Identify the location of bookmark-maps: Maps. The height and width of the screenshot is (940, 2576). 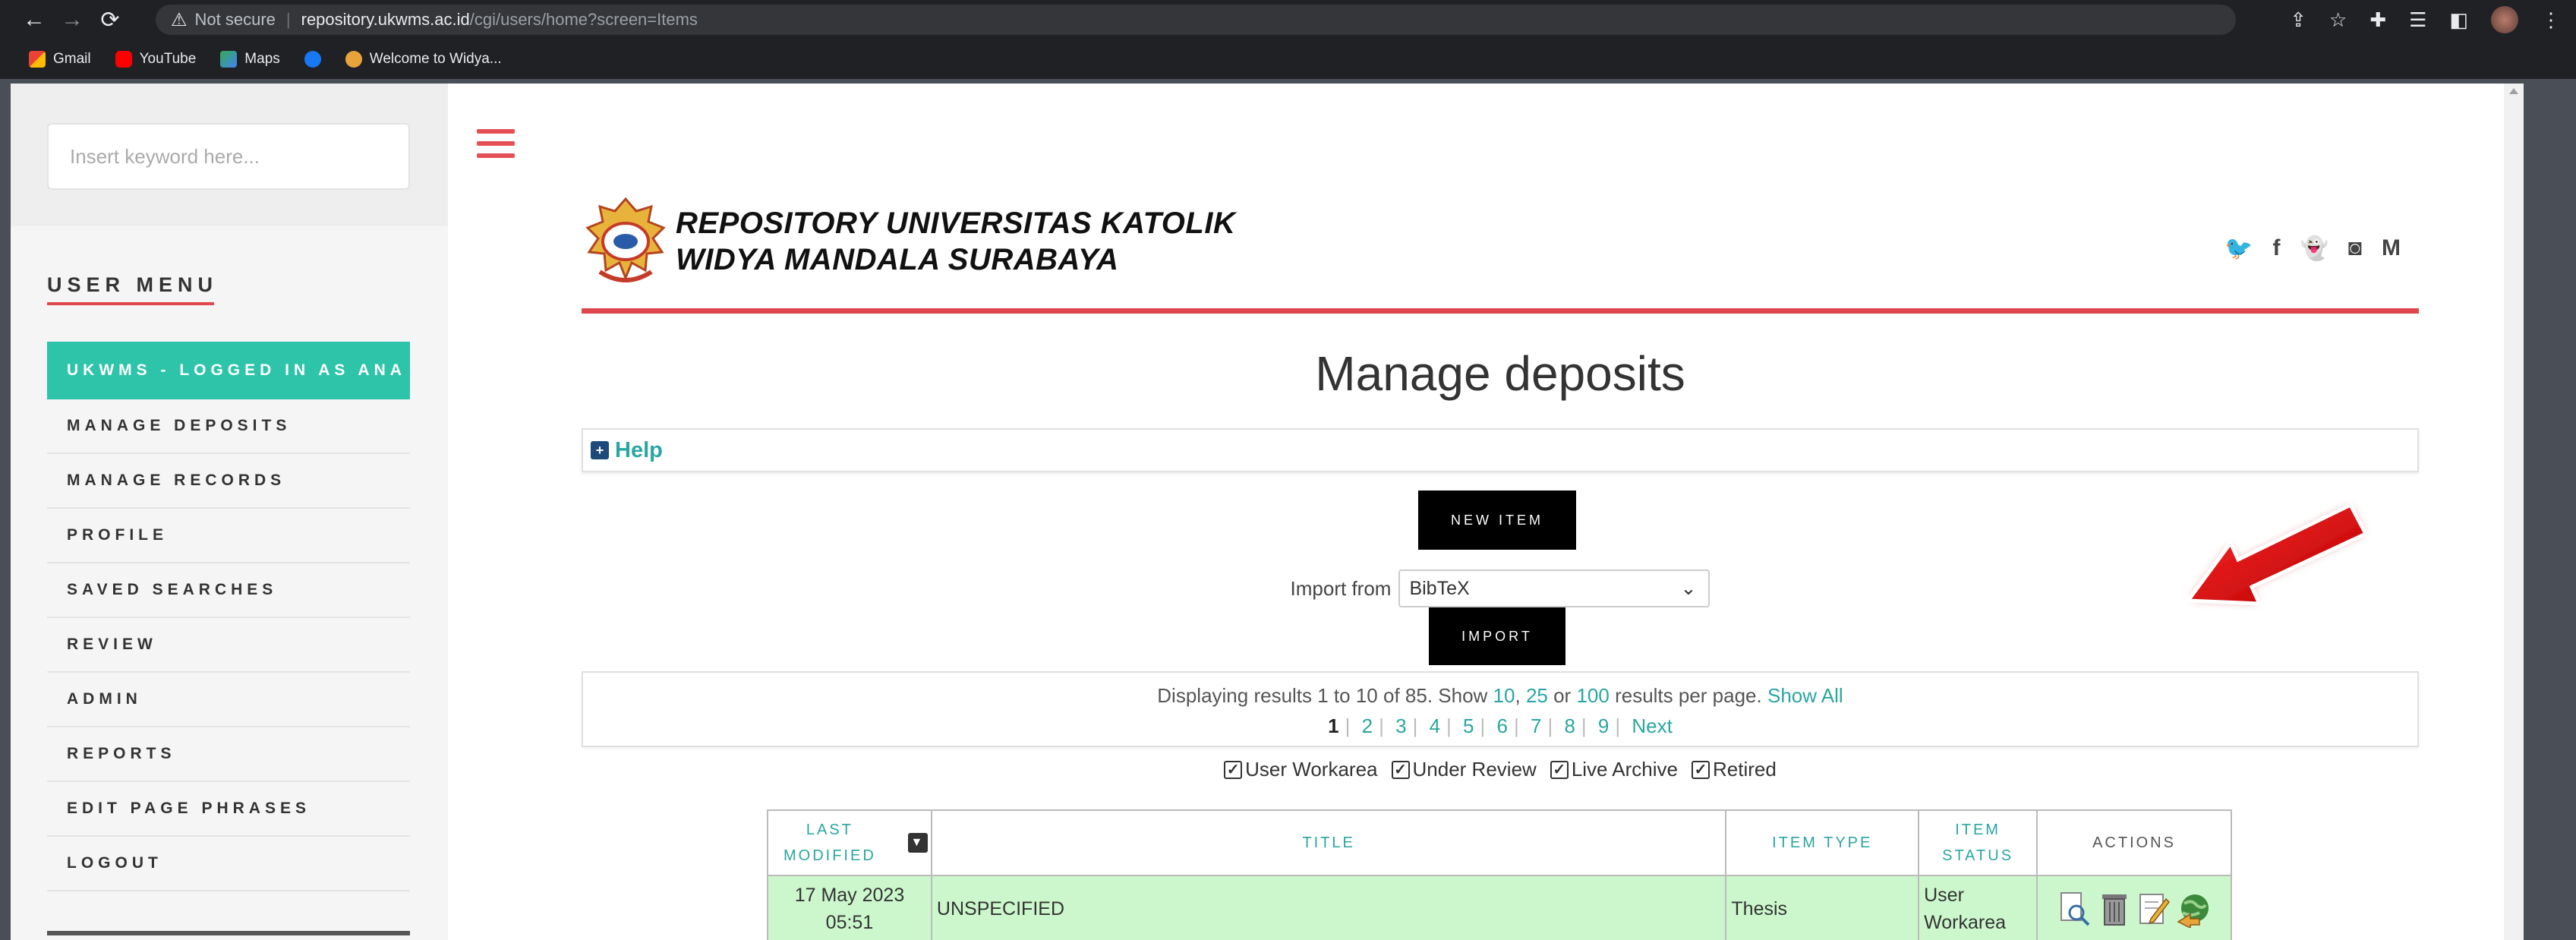
(250, 60).